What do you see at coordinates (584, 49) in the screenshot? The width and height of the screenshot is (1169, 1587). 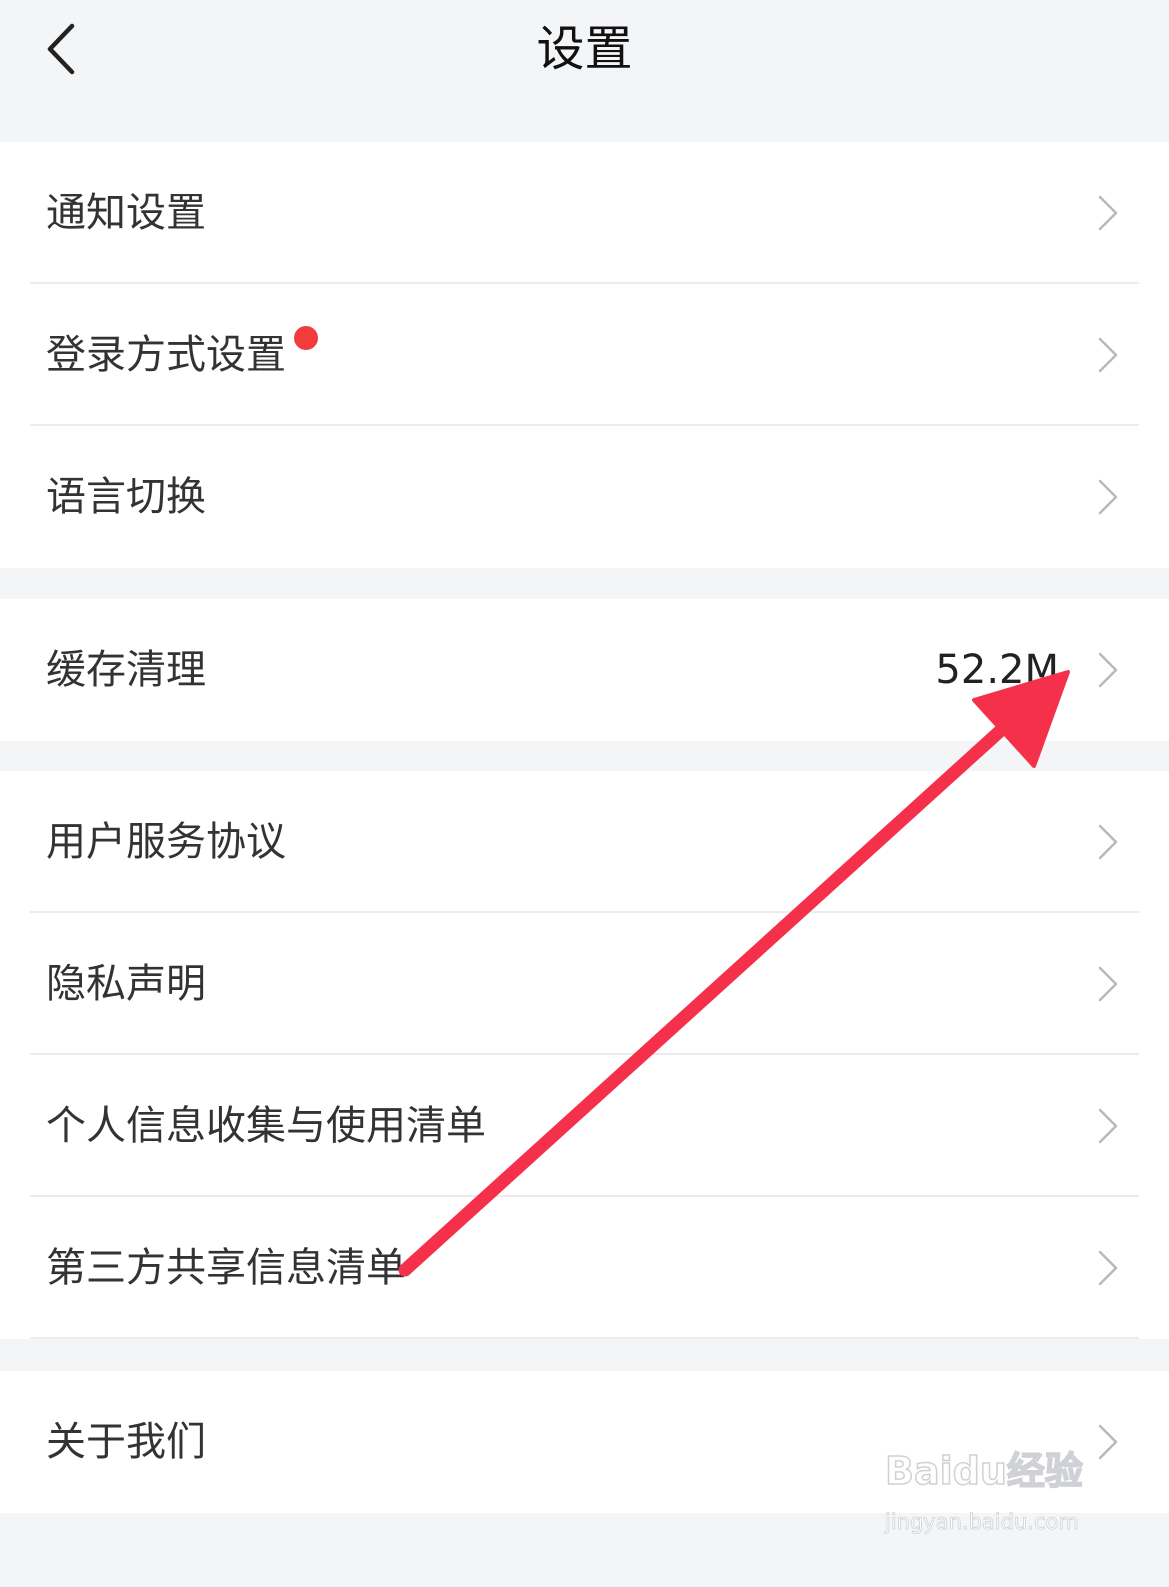 I see `page-title: 设置` at bounding box center [584, 49].